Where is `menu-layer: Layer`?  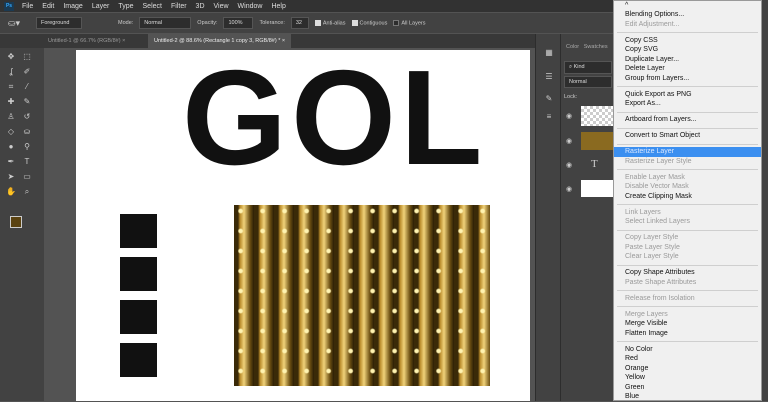 menu-layer: Layer is located at coordinates (101, 6).